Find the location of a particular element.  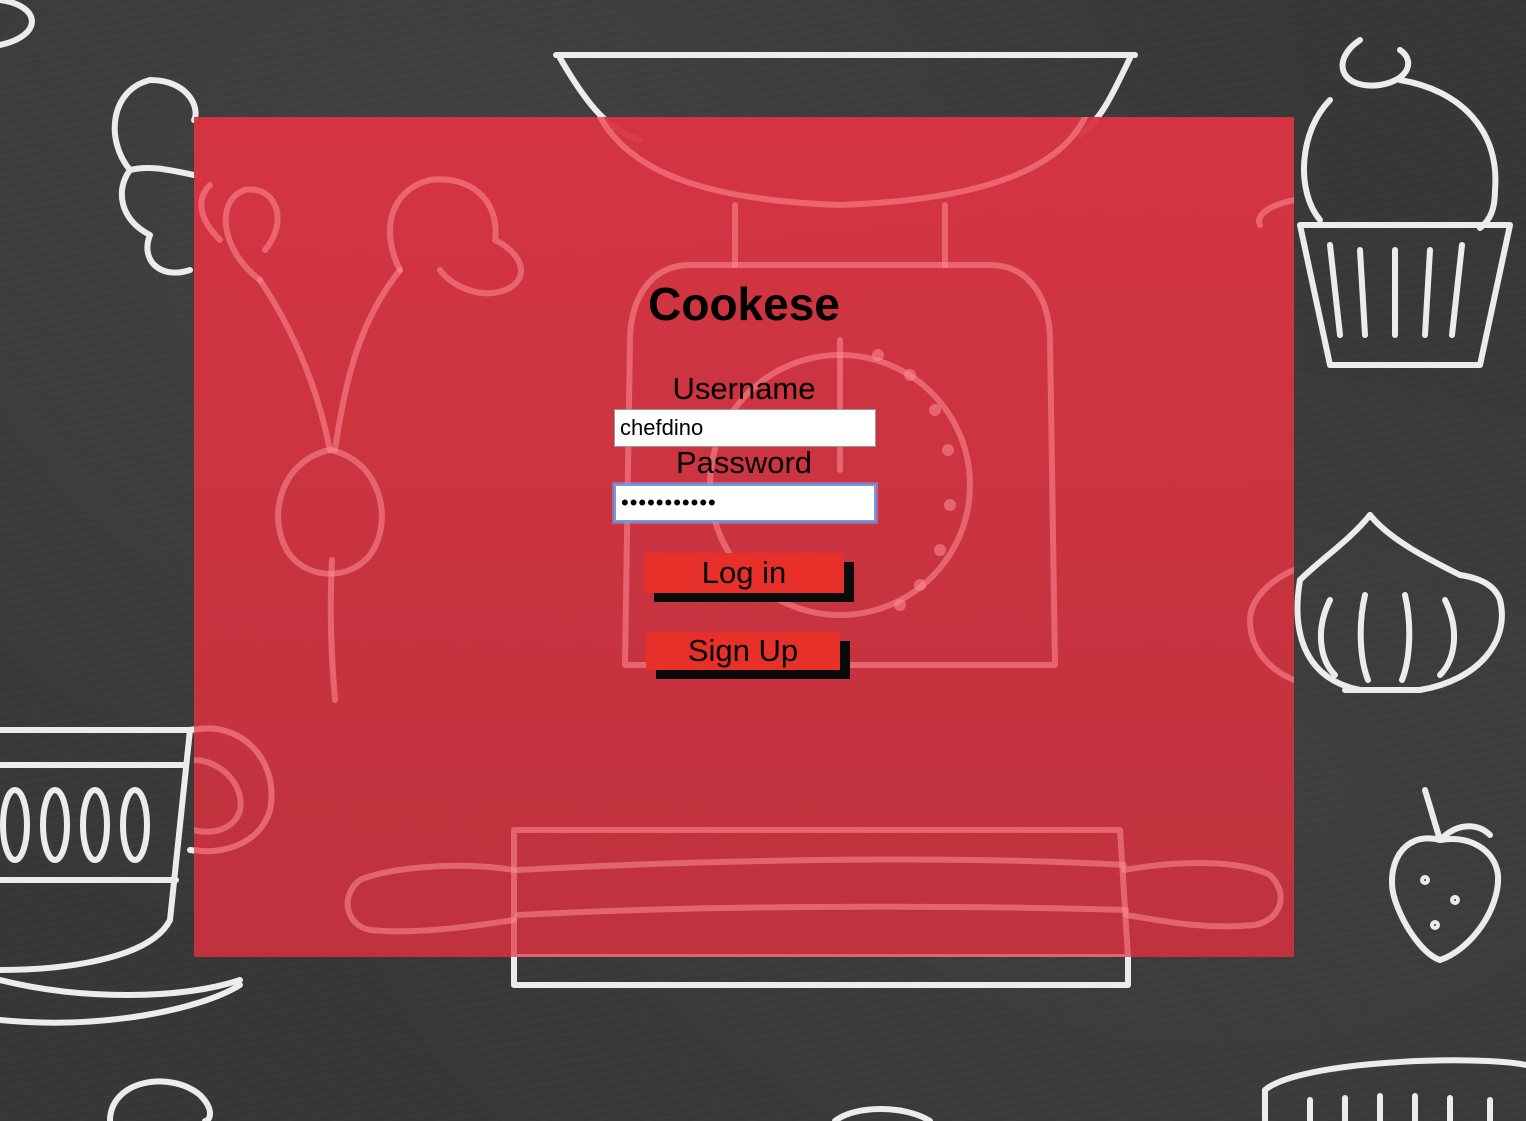

strawberry-icon is located at coordinates (1445, 875).